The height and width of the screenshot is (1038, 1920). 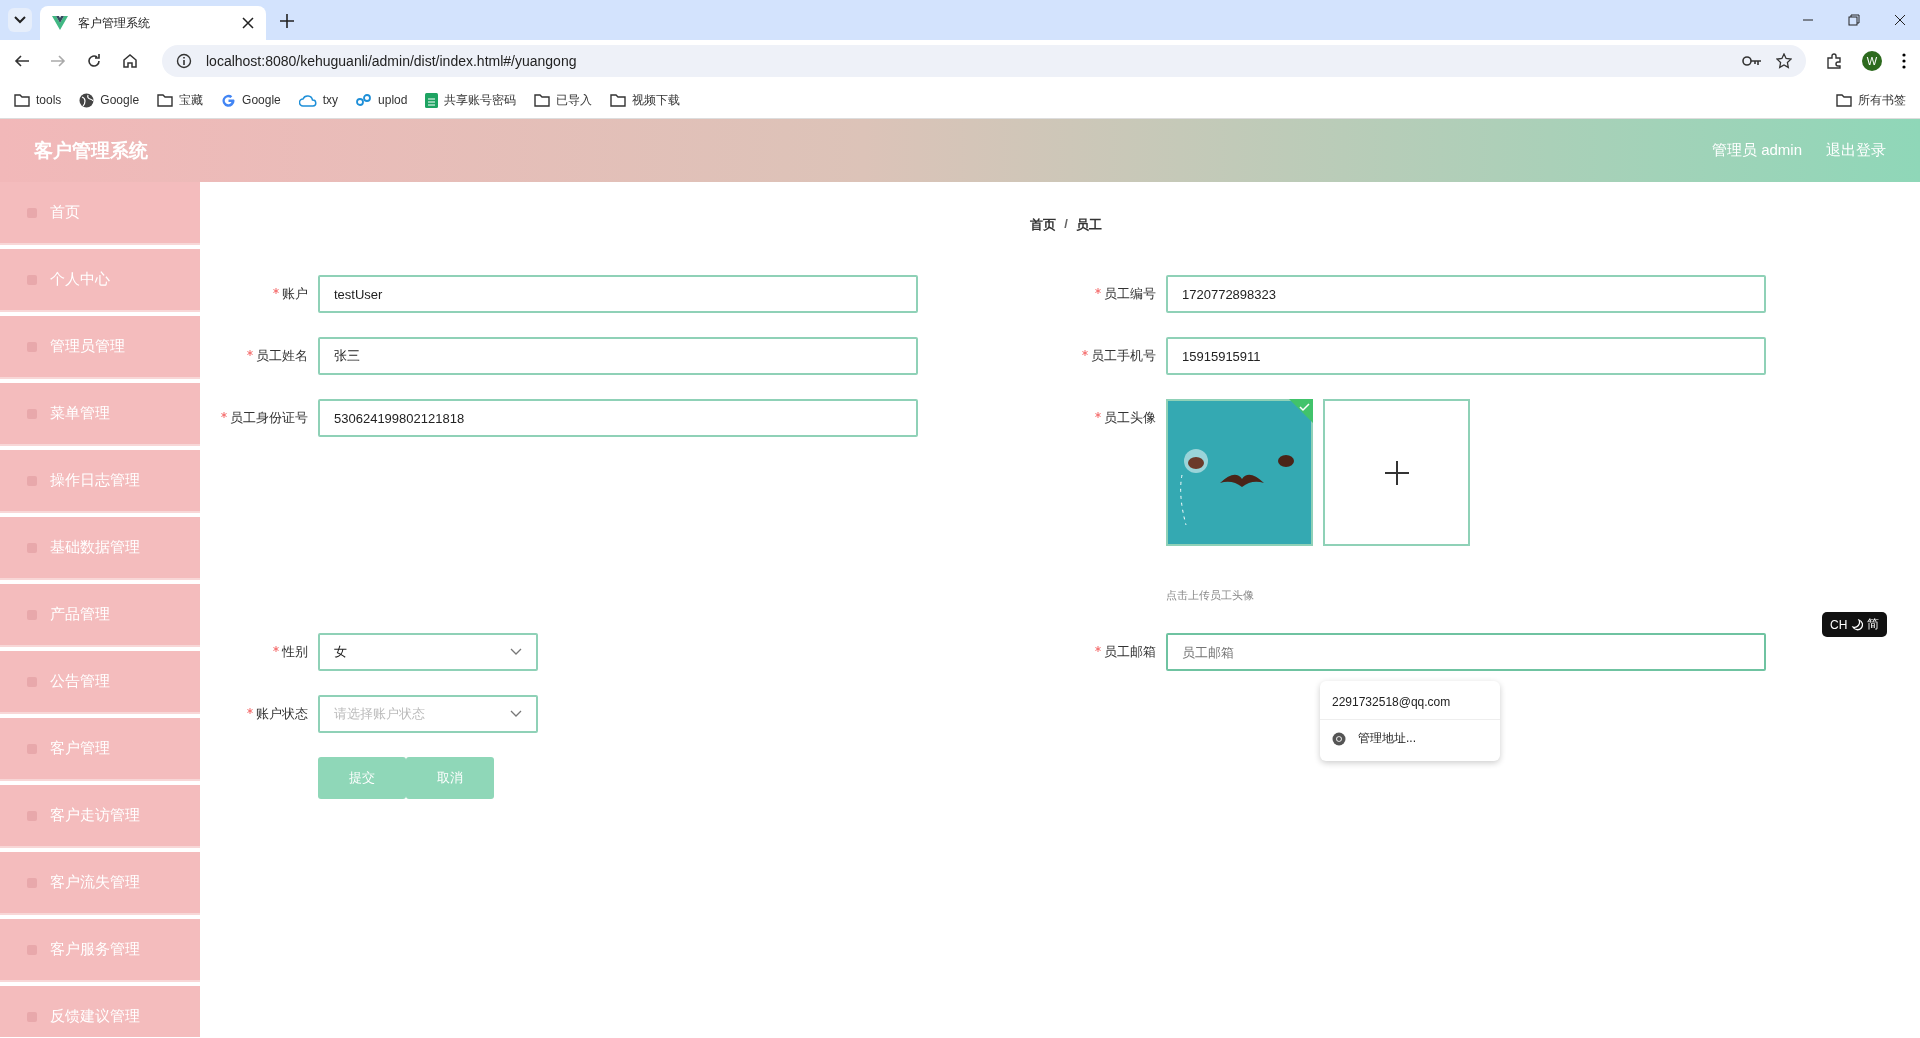 I want to click on info-icon, so click(x=184, y=61).